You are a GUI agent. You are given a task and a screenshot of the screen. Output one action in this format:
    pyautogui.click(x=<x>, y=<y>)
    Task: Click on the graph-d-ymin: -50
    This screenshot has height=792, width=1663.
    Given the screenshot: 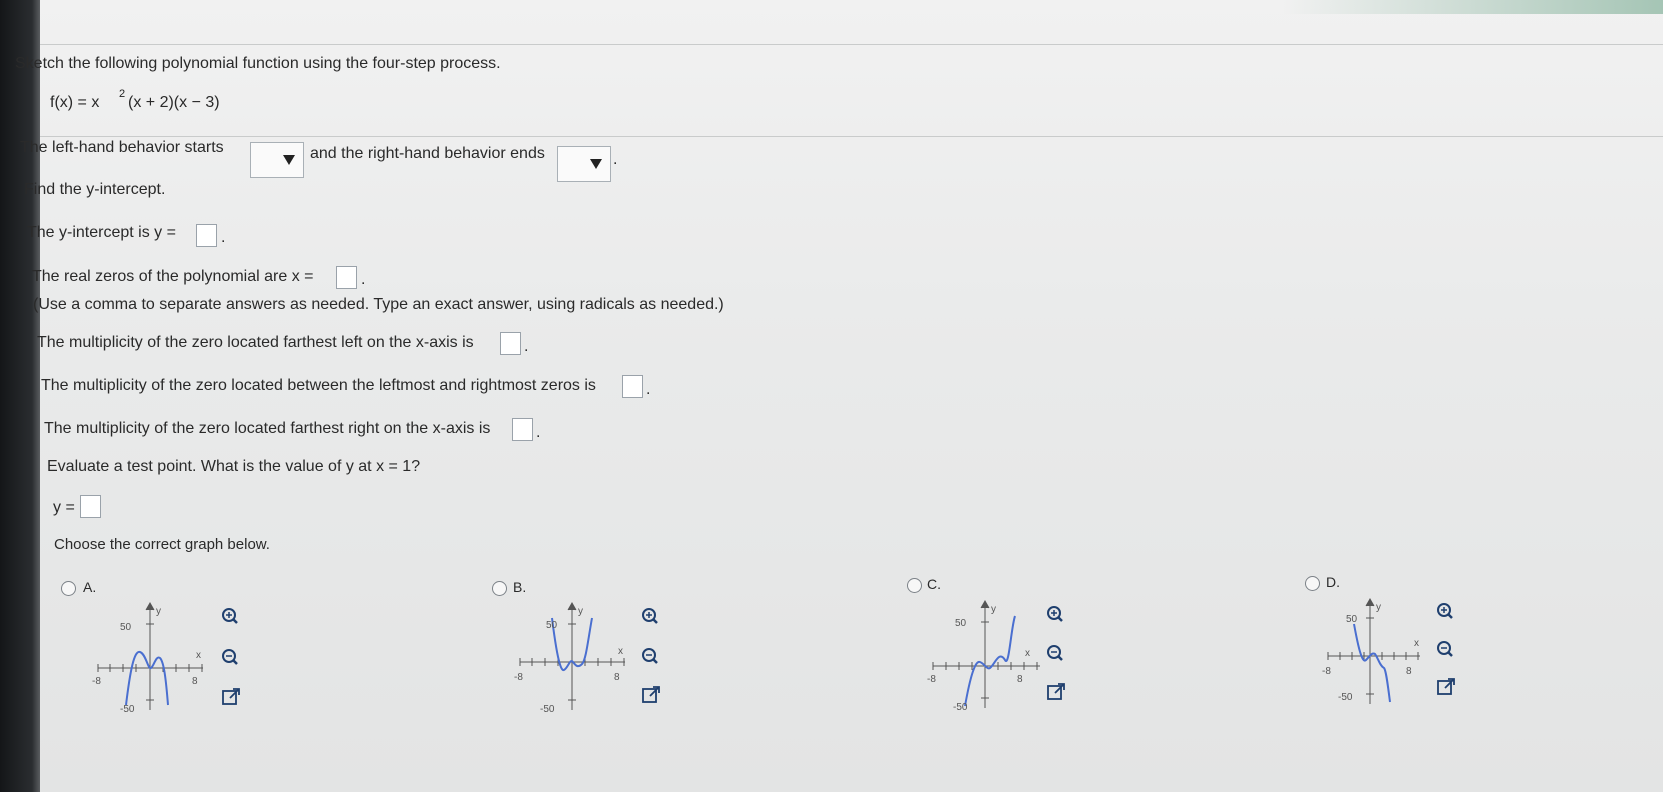 What is the action you would take?
    pyautogui.click(x=1345, y=697)
    